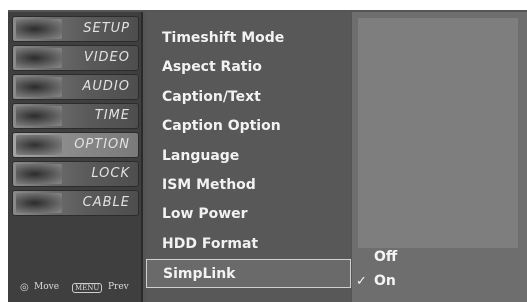 The image size is (527, 302). I want to click on sidebar-item-video: VIDEO, so click(75, 58).